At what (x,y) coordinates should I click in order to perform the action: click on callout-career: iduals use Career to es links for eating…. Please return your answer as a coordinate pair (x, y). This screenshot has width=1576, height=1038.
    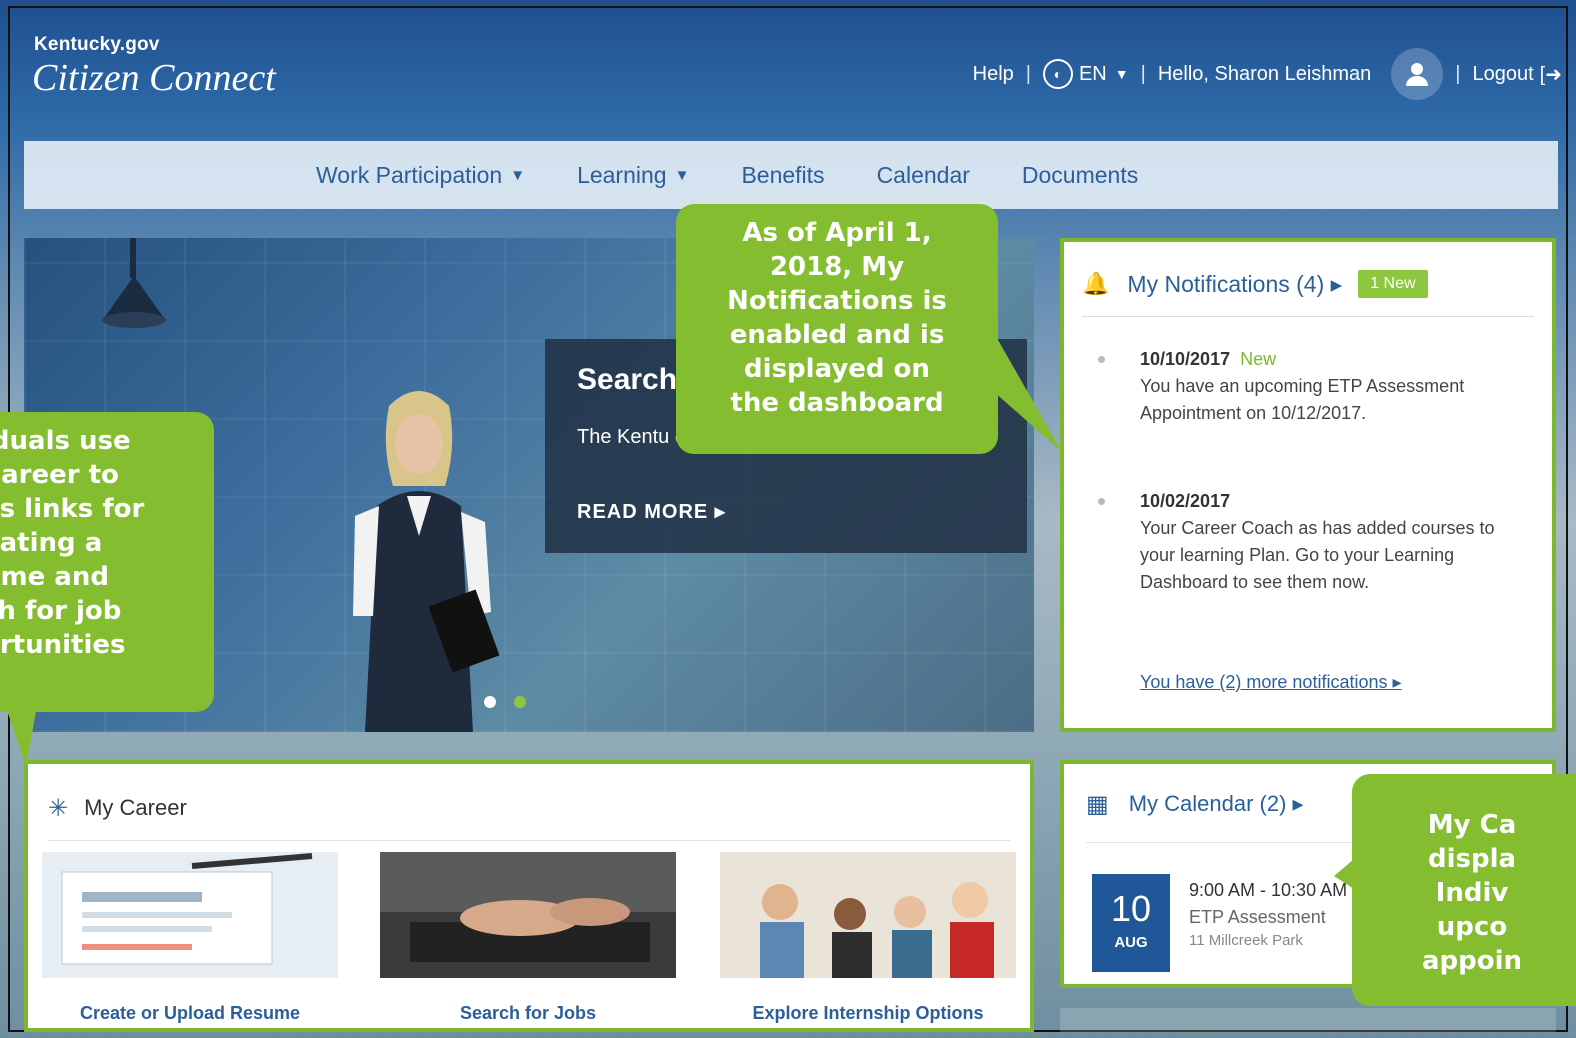
    Looking at the image, I should click on (107, 562).